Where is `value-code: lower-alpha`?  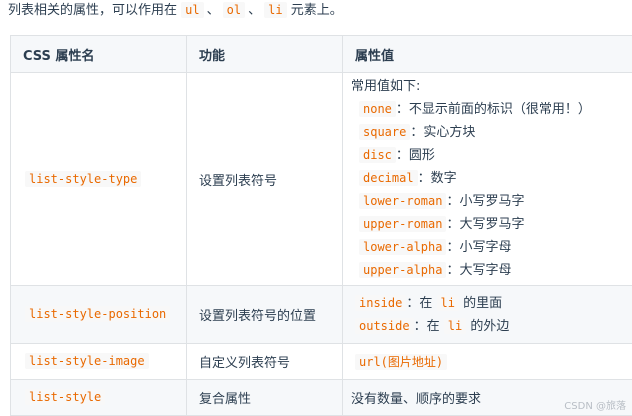 value-code: lower-alpha is located at coordinates (402, 247).